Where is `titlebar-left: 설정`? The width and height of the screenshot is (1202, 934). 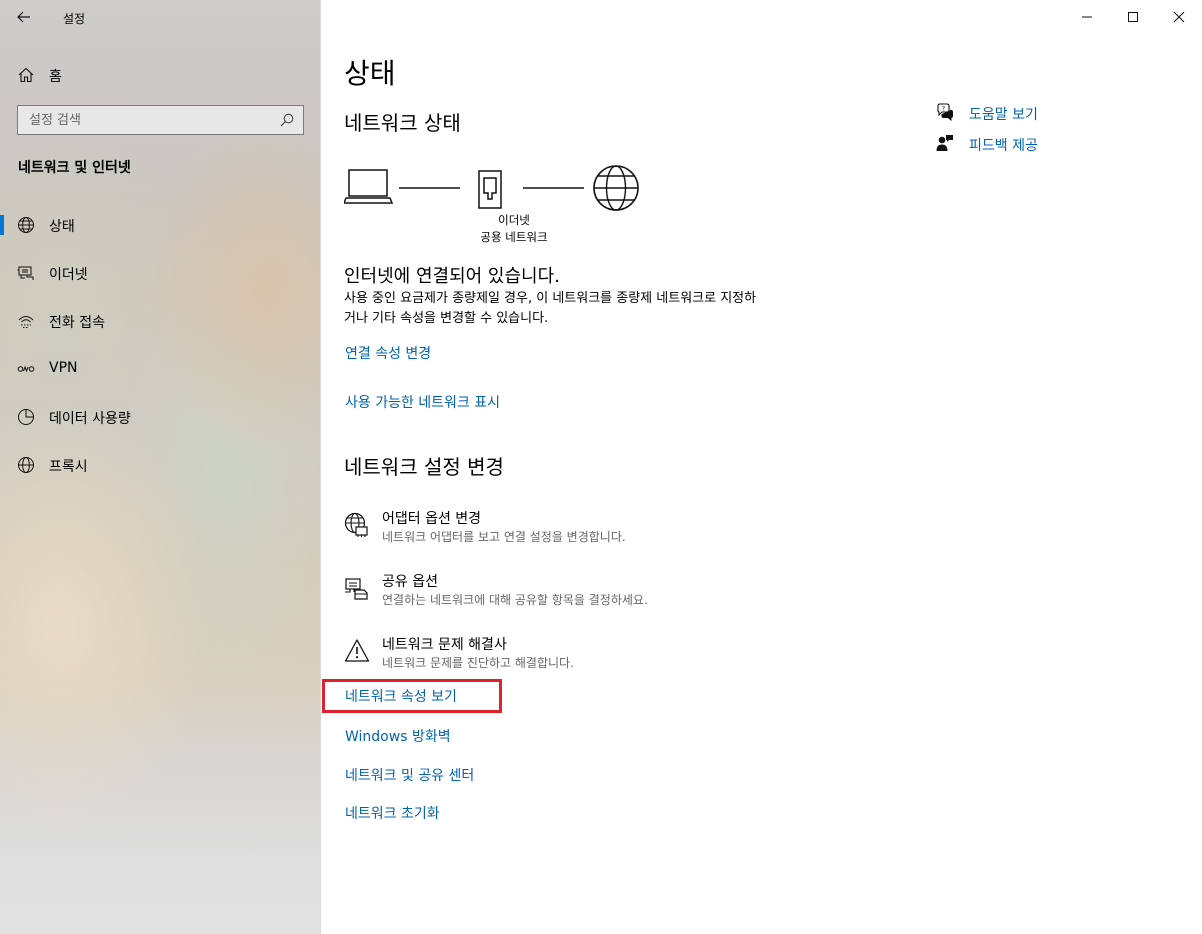 titlebar-left: 설정 is located at coordinates (160, 18).